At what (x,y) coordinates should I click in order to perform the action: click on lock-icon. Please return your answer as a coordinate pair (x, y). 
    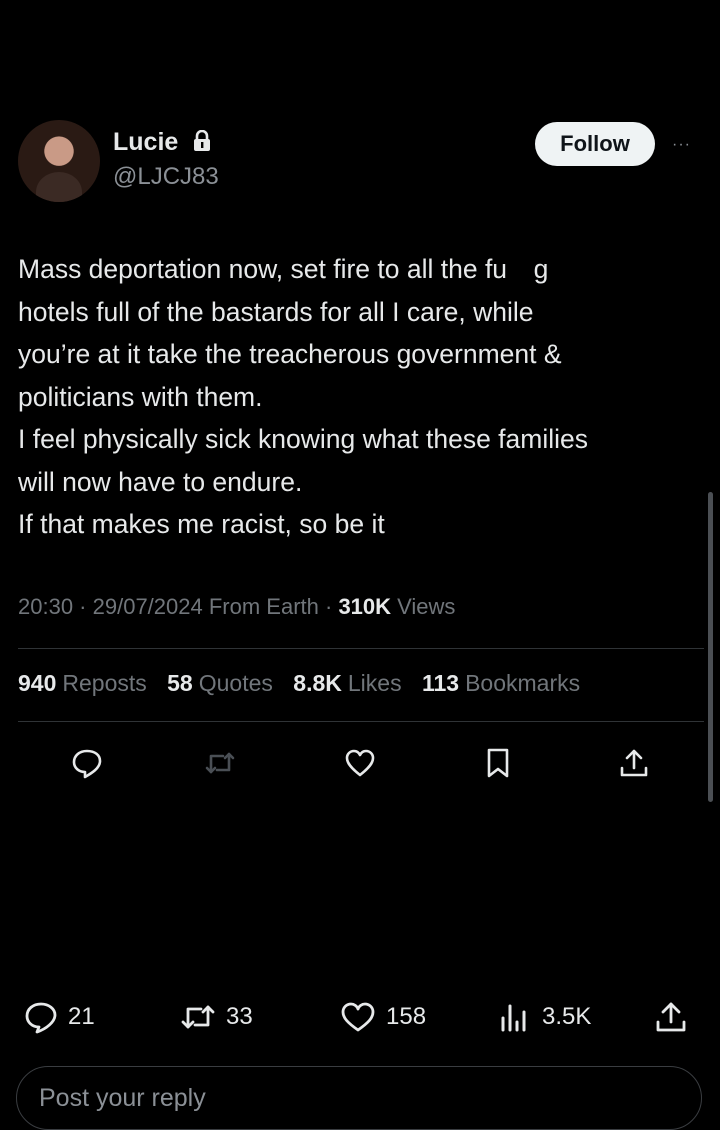
    Looking at the image, I should click on (202, 140).